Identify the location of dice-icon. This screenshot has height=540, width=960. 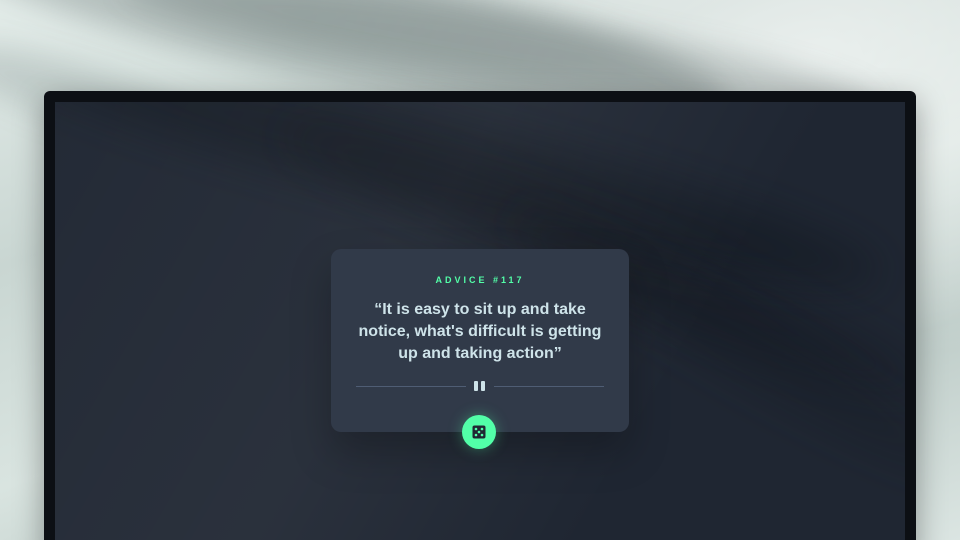
(479, 432).